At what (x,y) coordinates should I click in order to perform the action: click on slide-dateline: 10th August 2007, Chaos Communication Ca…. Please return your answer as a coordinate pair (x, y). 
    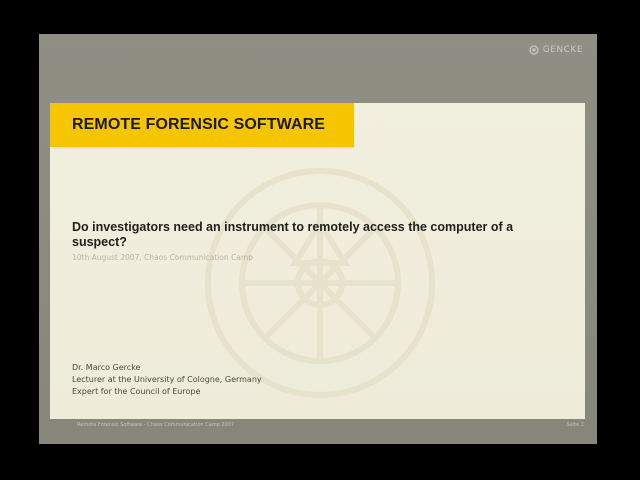
    Looking at the image, I should click on (162, 257).